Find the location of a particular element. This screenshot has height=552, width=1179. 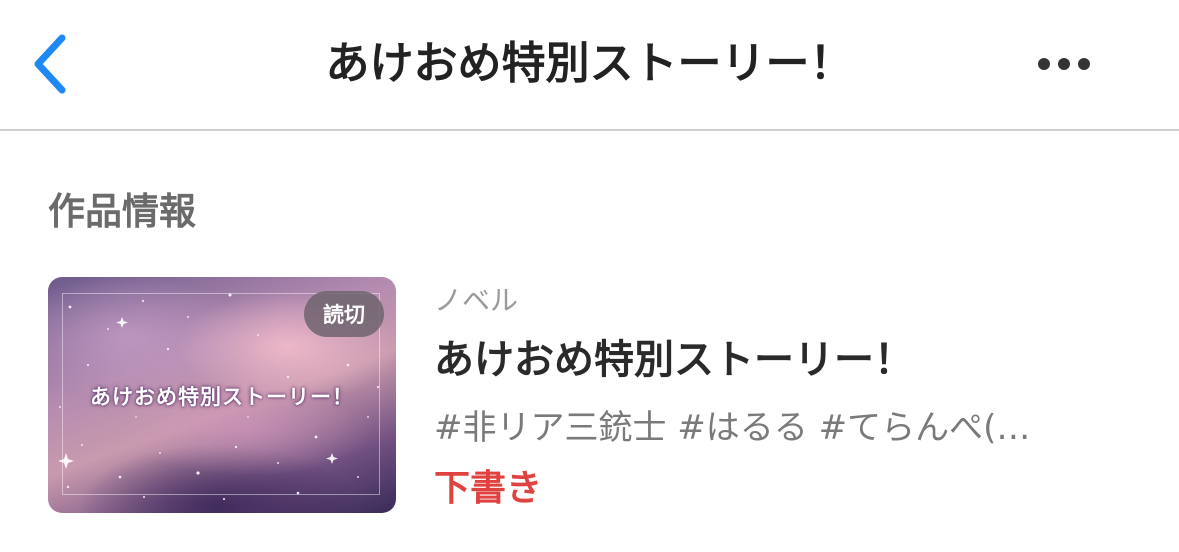

oneshot-badge: 読切 is located at coordinates (344, 314).